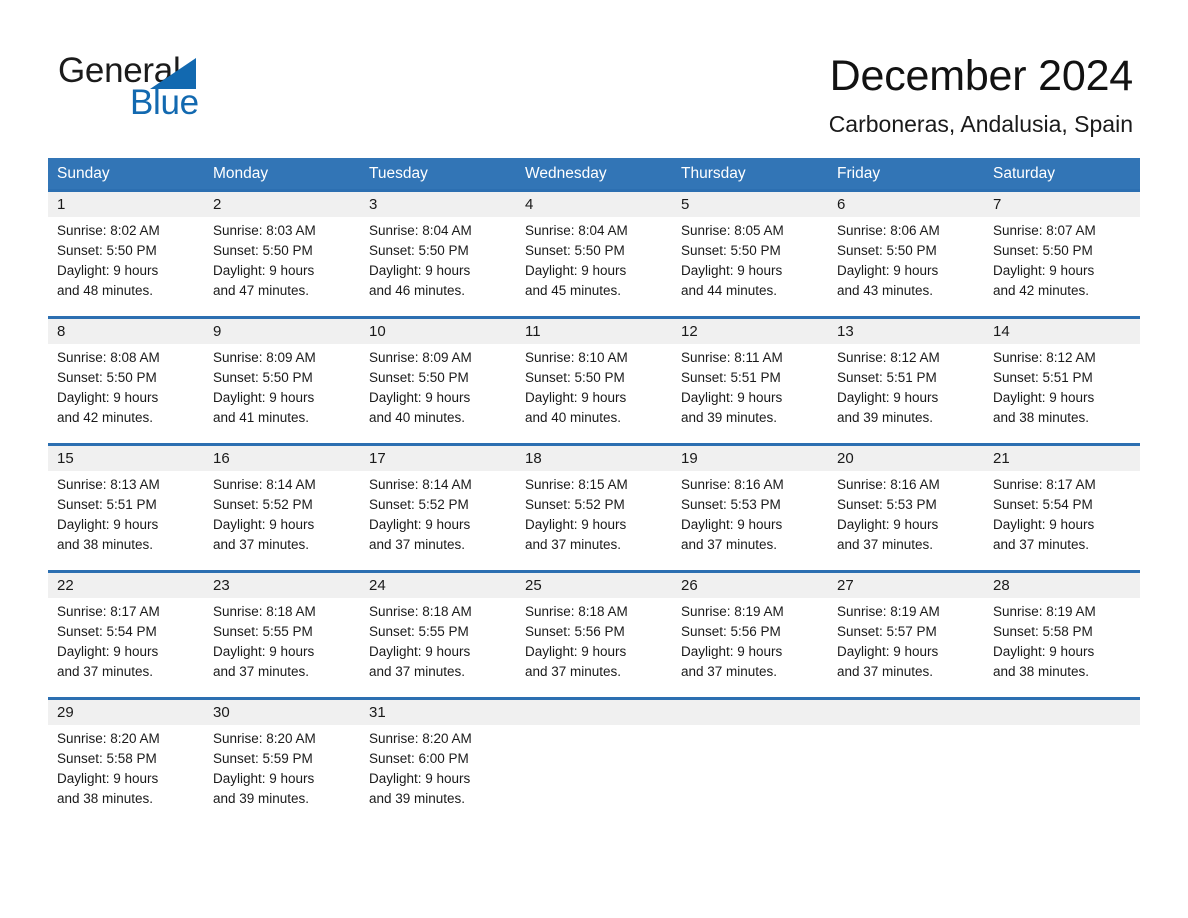  I want to click on weekday-header-friday: Friday, so click(859, 173).